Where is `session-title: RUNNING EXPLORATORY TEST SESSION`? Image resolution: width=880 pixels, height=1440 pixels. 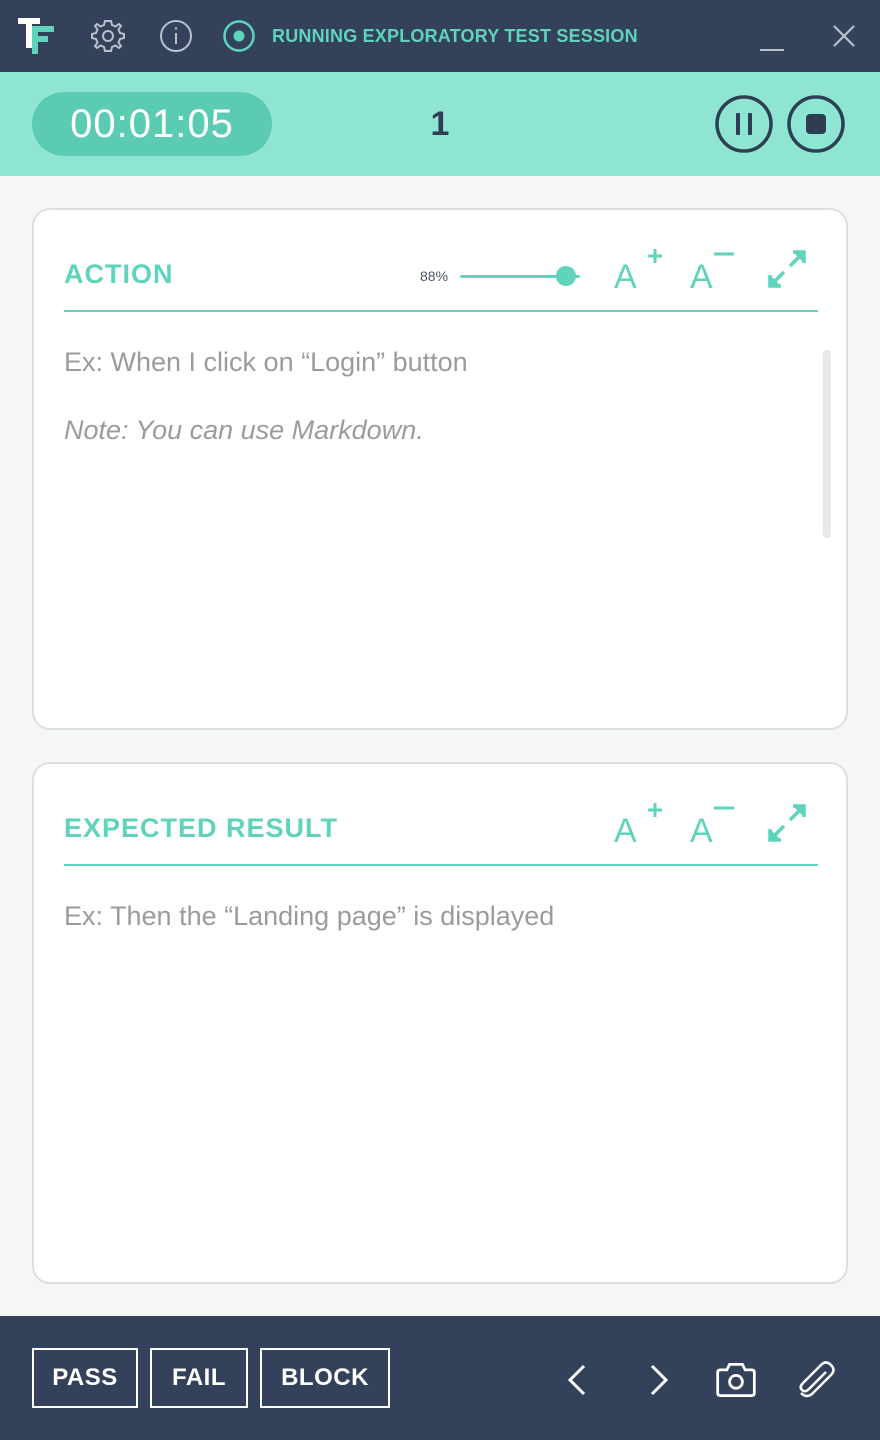 session-title: RUNNING EXPLORATORY TEST SESSION is located at coordinates (455, 36).